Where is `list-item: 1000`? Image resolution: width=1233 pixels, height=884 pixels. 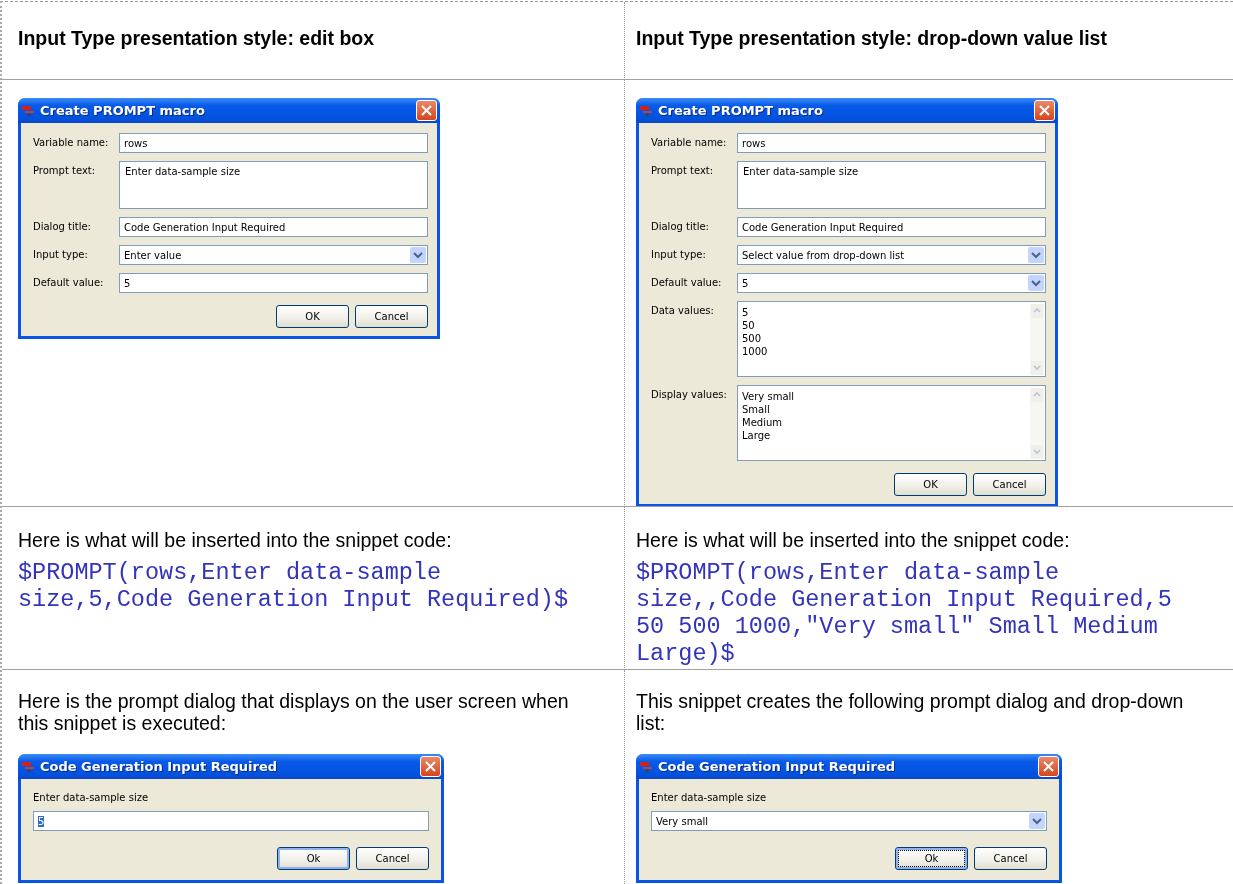
list-item: 1000 is located at coordinates (755, 351).